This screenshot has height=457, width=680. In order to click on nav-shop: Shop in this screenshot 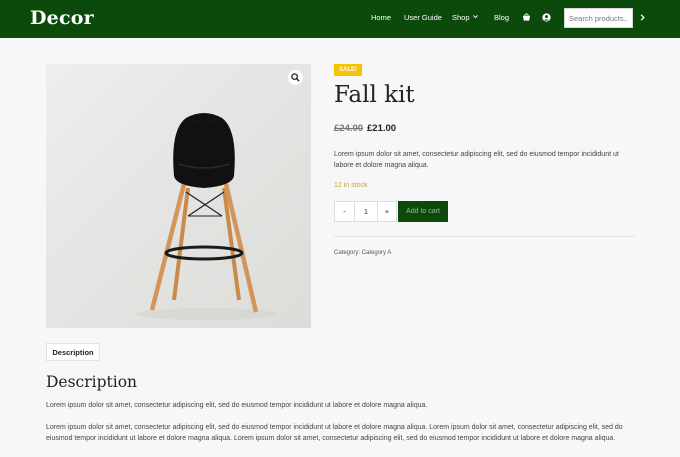, I will do `click(461, 17)`.